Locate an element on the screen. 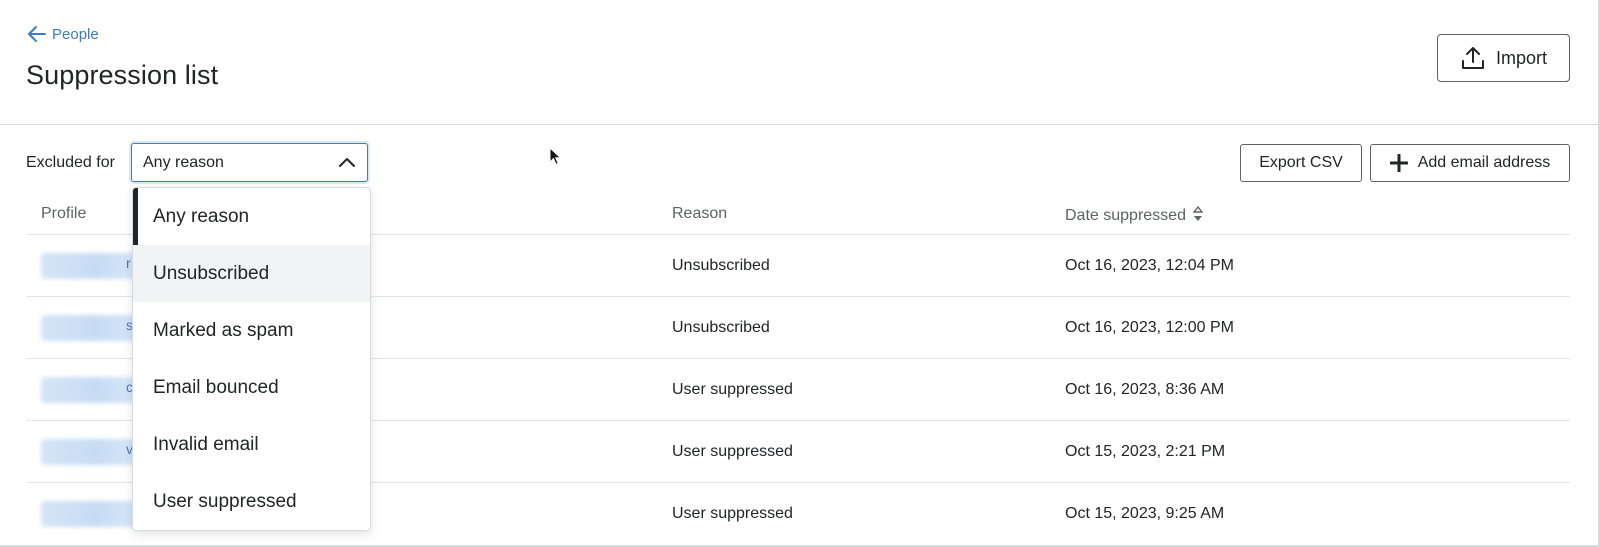  column-header-date: Date suppressed is located at coordinates (1134, 215).